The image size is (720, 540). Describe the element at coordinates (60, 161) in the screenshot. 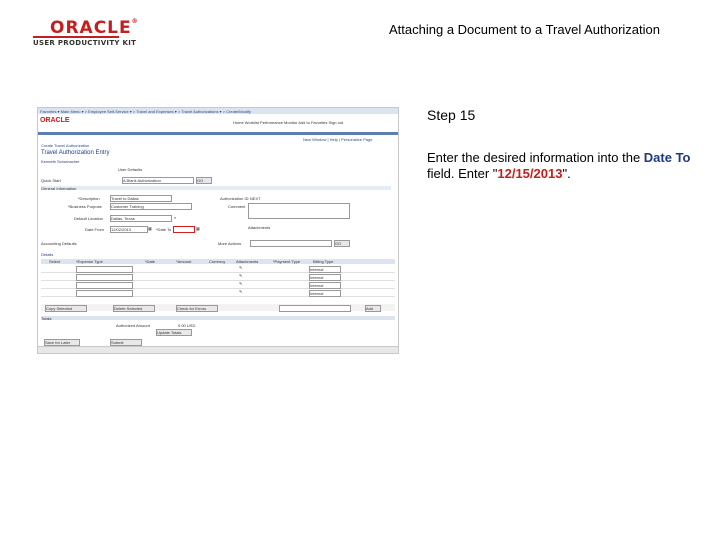

I see `screenshot-employee-name: Kenneth Schumacher` at that location.